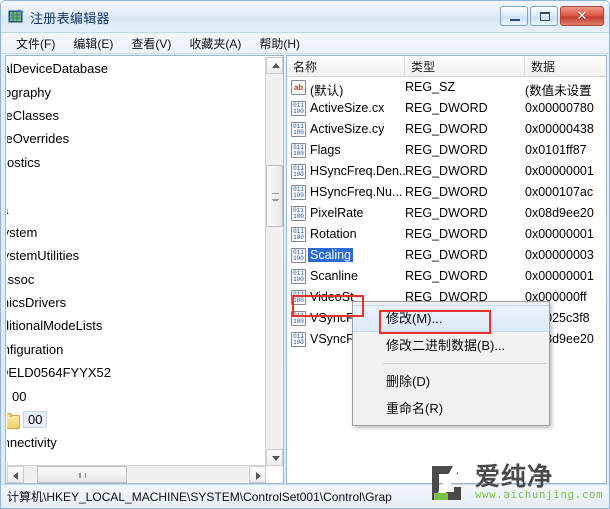  What do you see at coordinates (451, 408) in the screenshot?
I see `ctx-rename: 重命名(R)` at bounding box center [451, 408].